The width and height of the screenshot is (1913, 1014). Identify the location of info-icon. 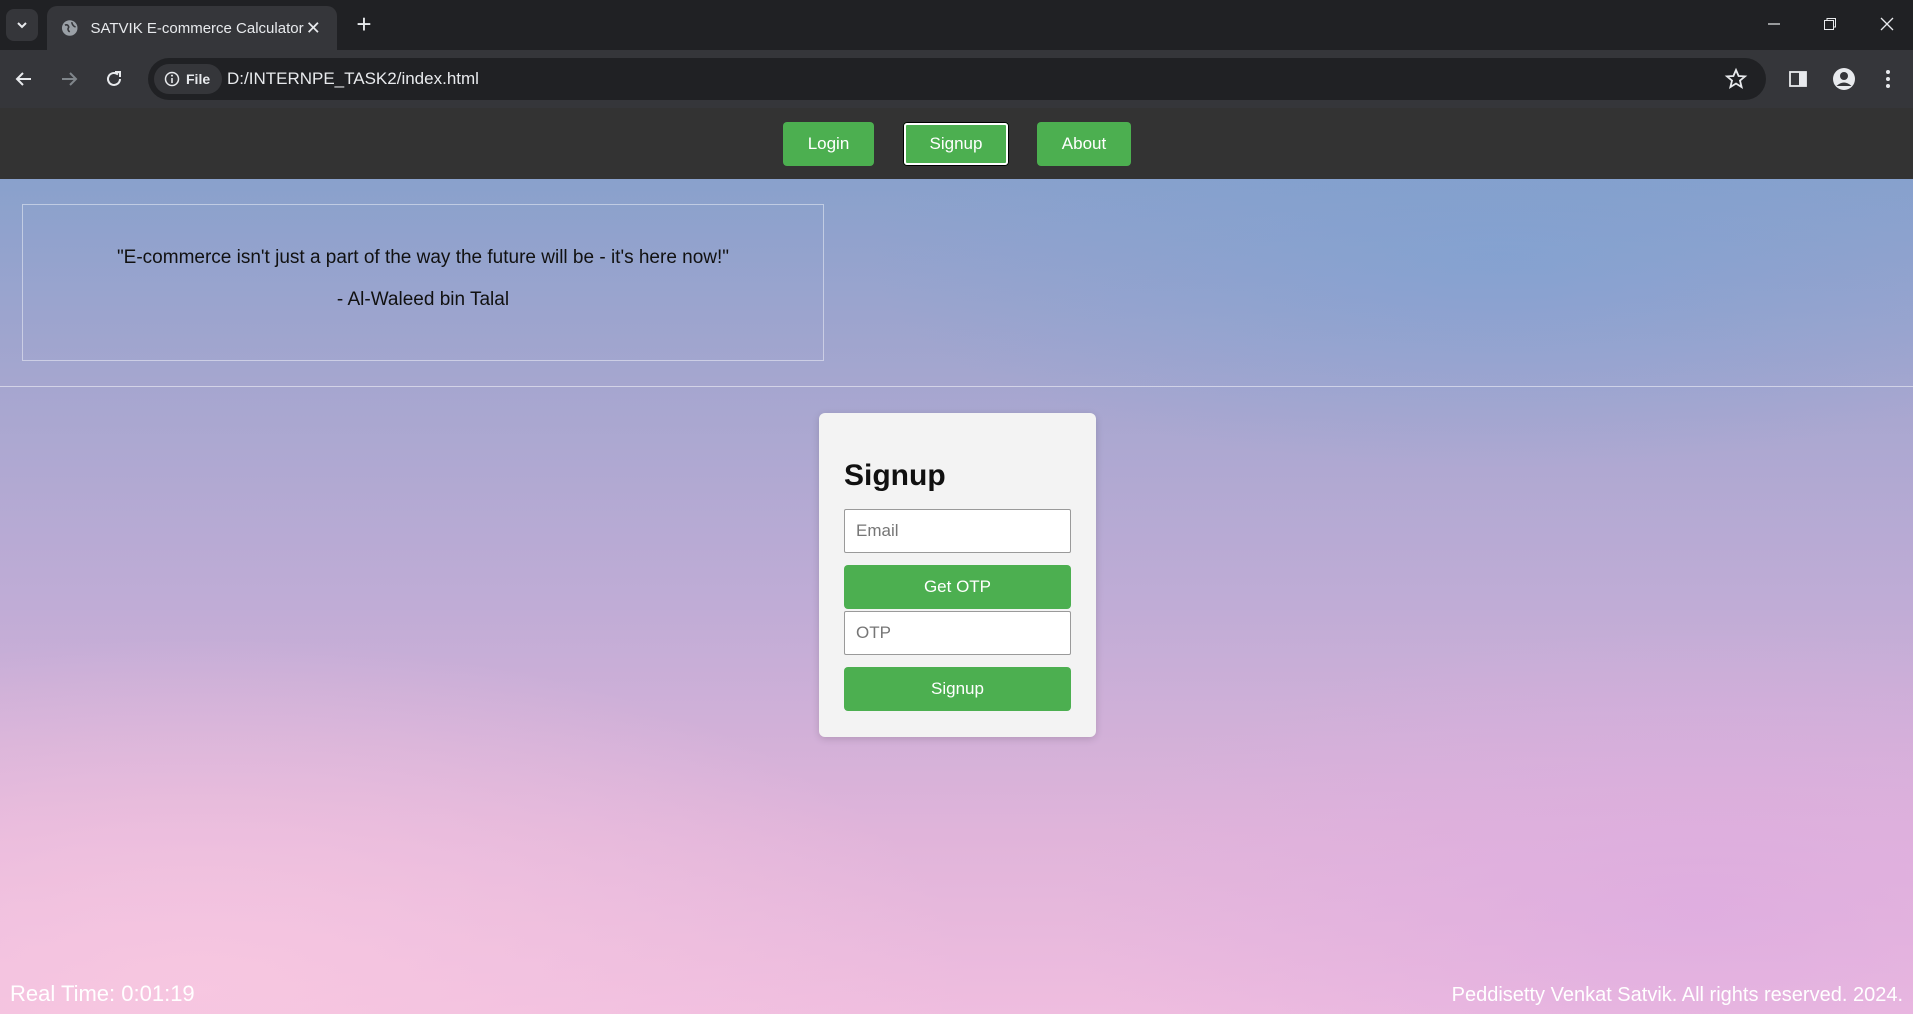
(172, 79).